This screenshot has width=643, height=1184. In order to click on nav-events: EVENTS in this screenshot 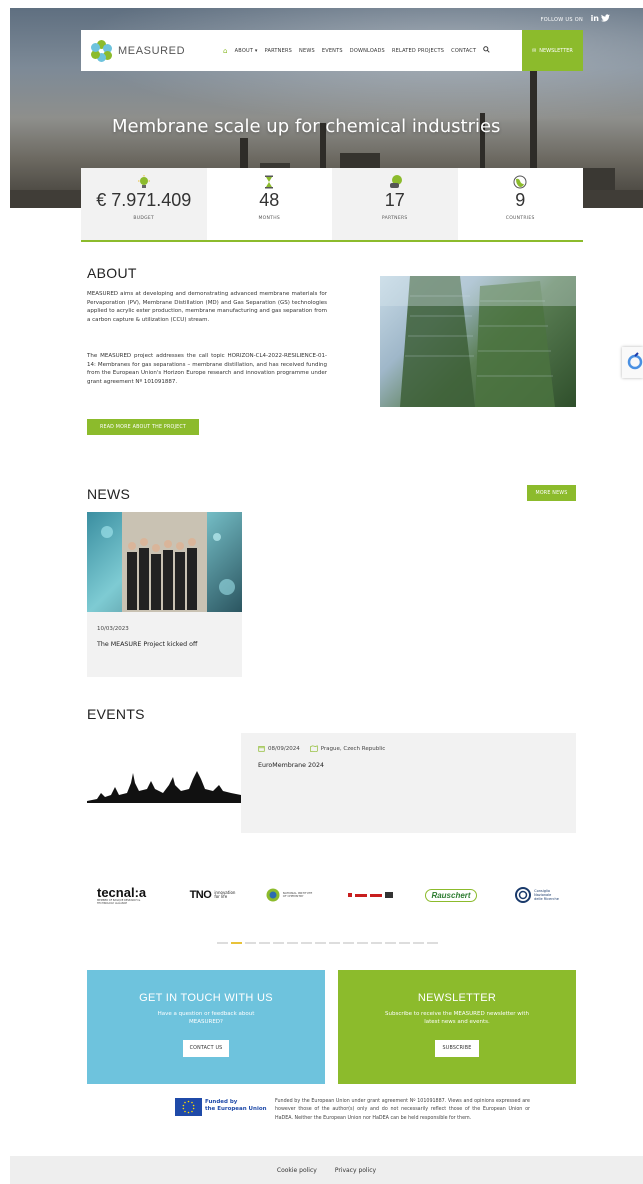, I will do `click(332, 51)`.